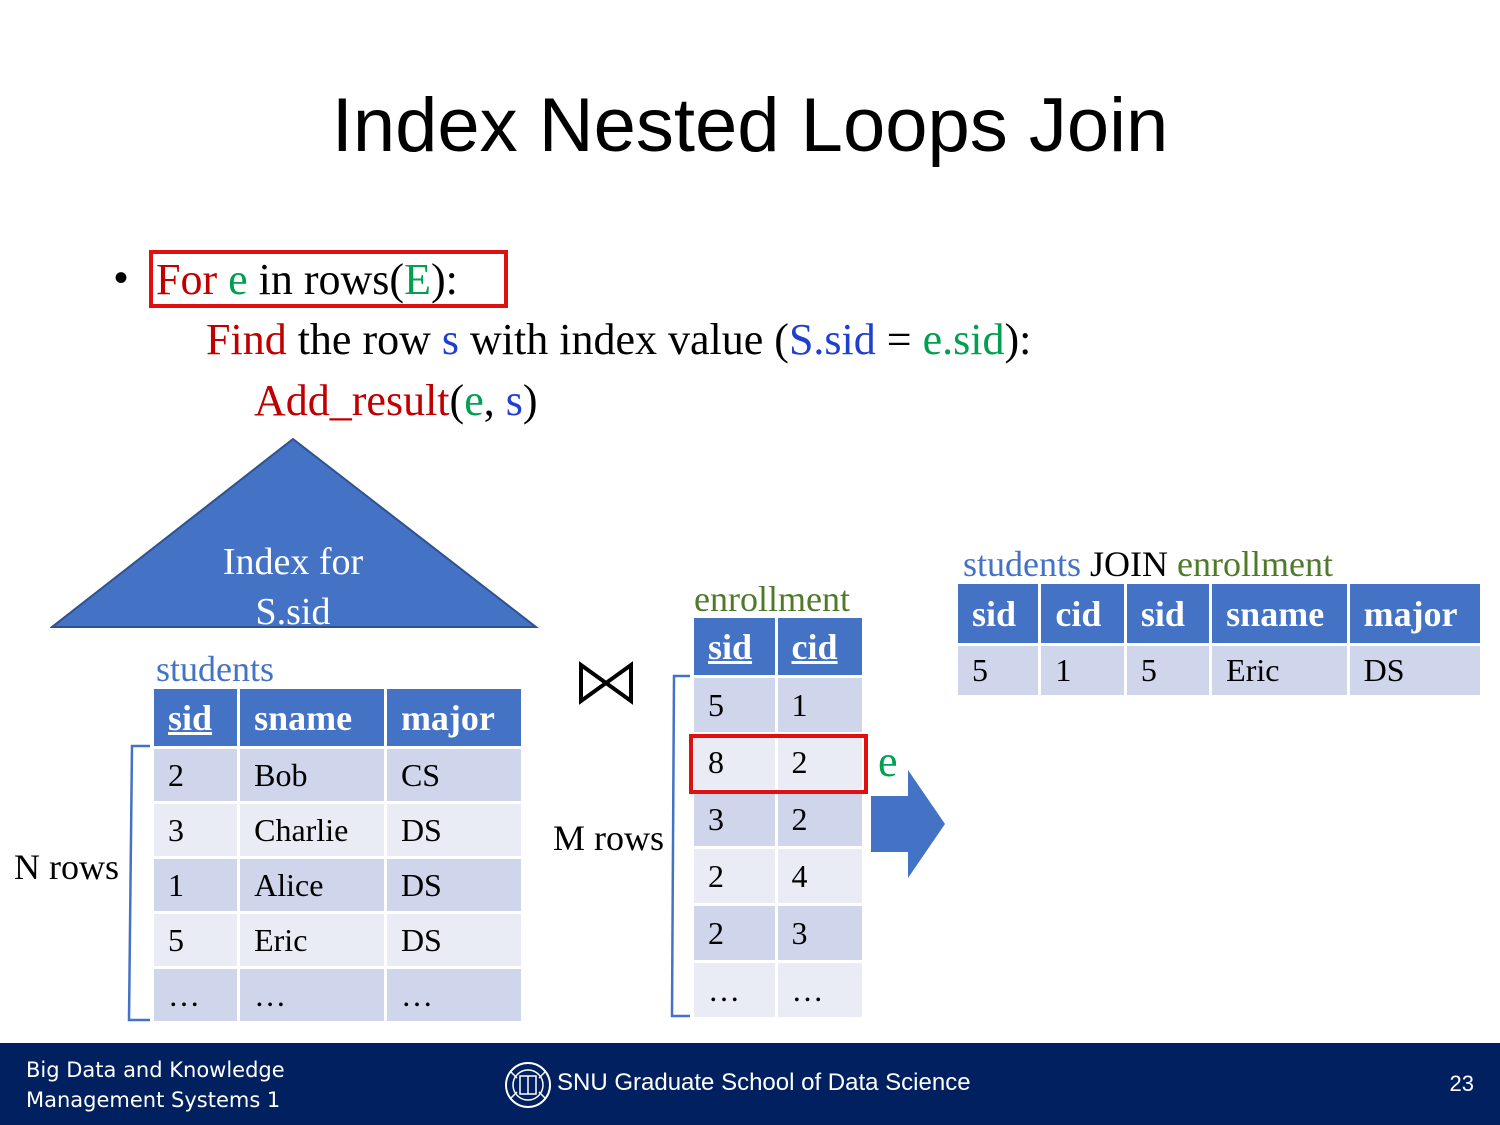 Image resolution: width=1500 pixels, height=1125 pixels. I want to click on var-e-sid: e.sid, so click(963, 339).